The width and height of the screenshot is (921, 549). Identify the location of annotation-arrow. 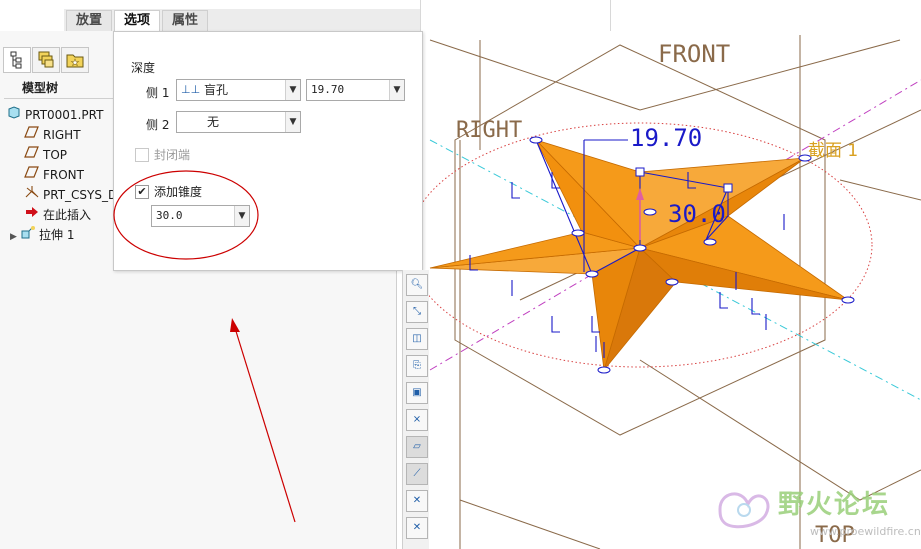
(263, 420).